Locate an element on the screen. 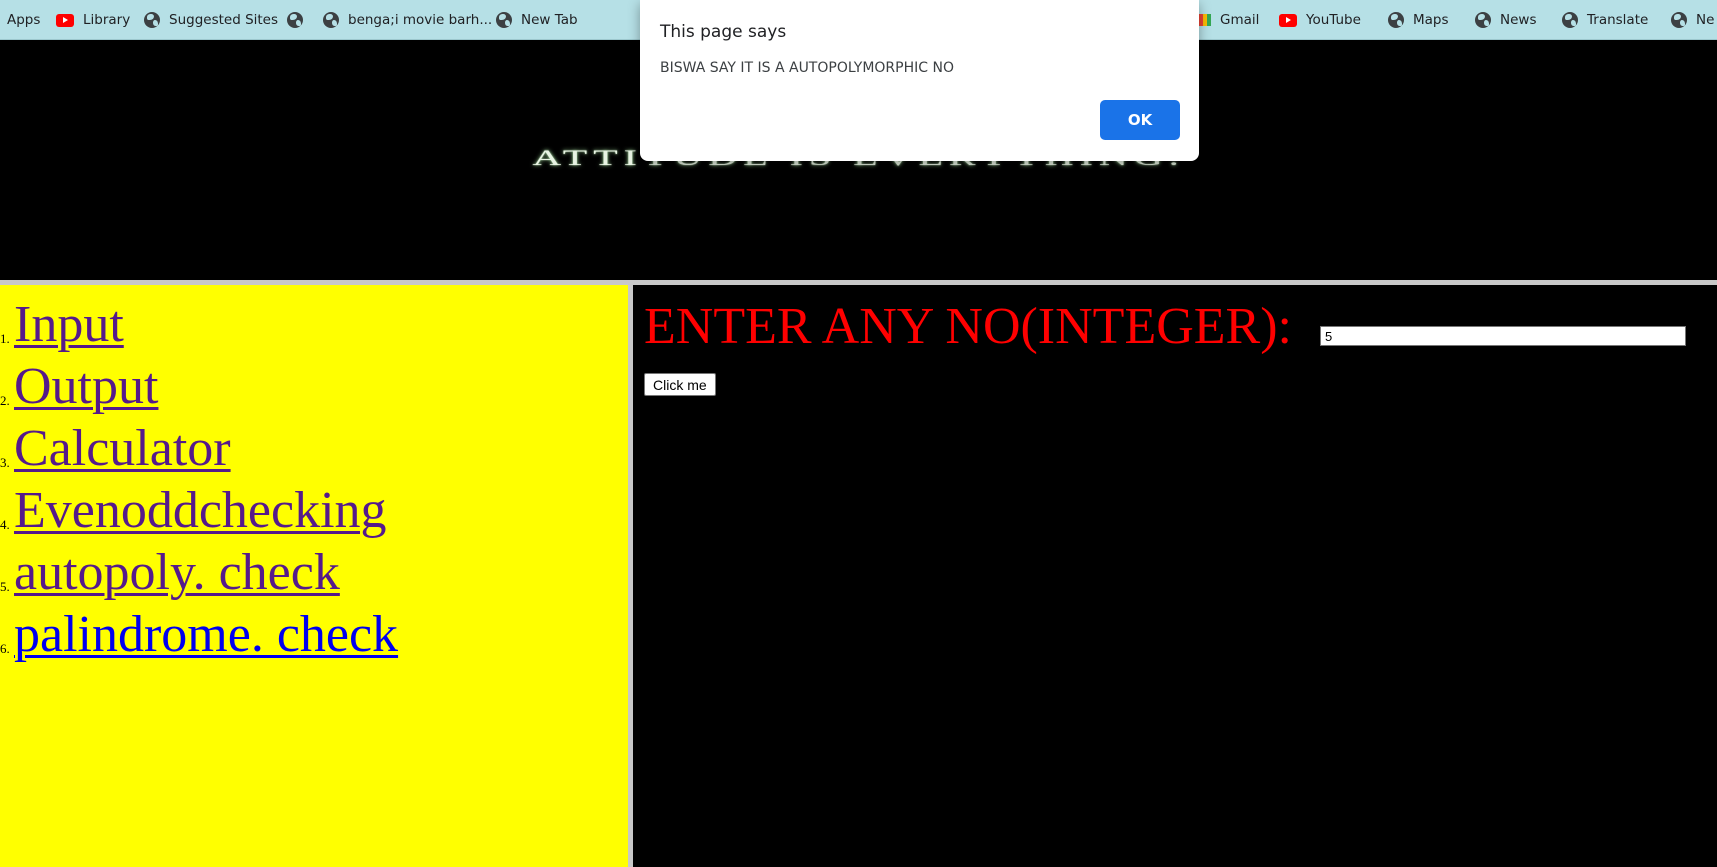 The image size is (1717, 867). bookmark-label: Maps is located at coordinates (1431, 20).